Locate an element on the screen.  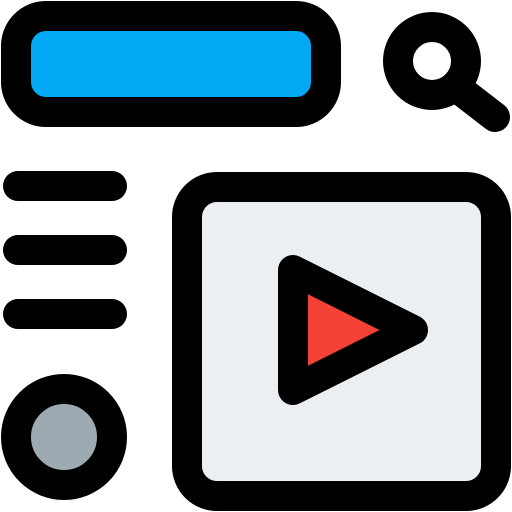
magnifier-icon is located at coordinates (446, 72).